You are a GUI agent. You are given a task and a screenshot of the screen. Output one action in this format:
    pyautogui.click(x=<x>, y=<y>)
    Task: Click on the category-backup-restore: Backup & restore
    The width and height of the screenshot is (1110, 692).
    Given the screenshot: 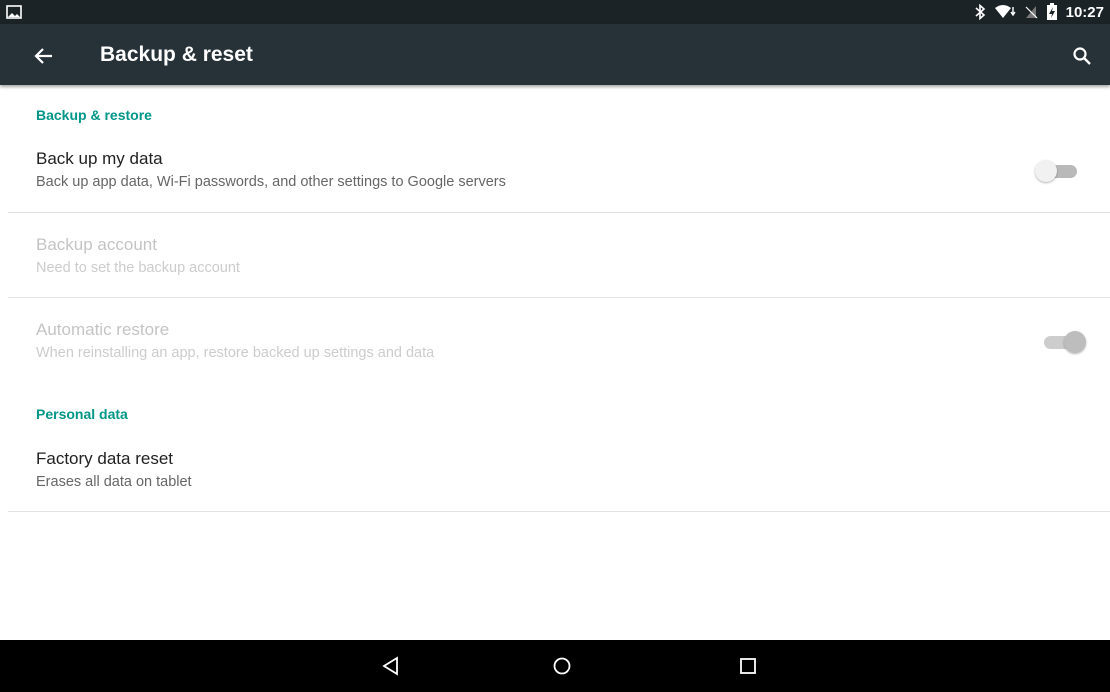 What is the action you would take?
    pyautogui.click(x=94, y=115)
    